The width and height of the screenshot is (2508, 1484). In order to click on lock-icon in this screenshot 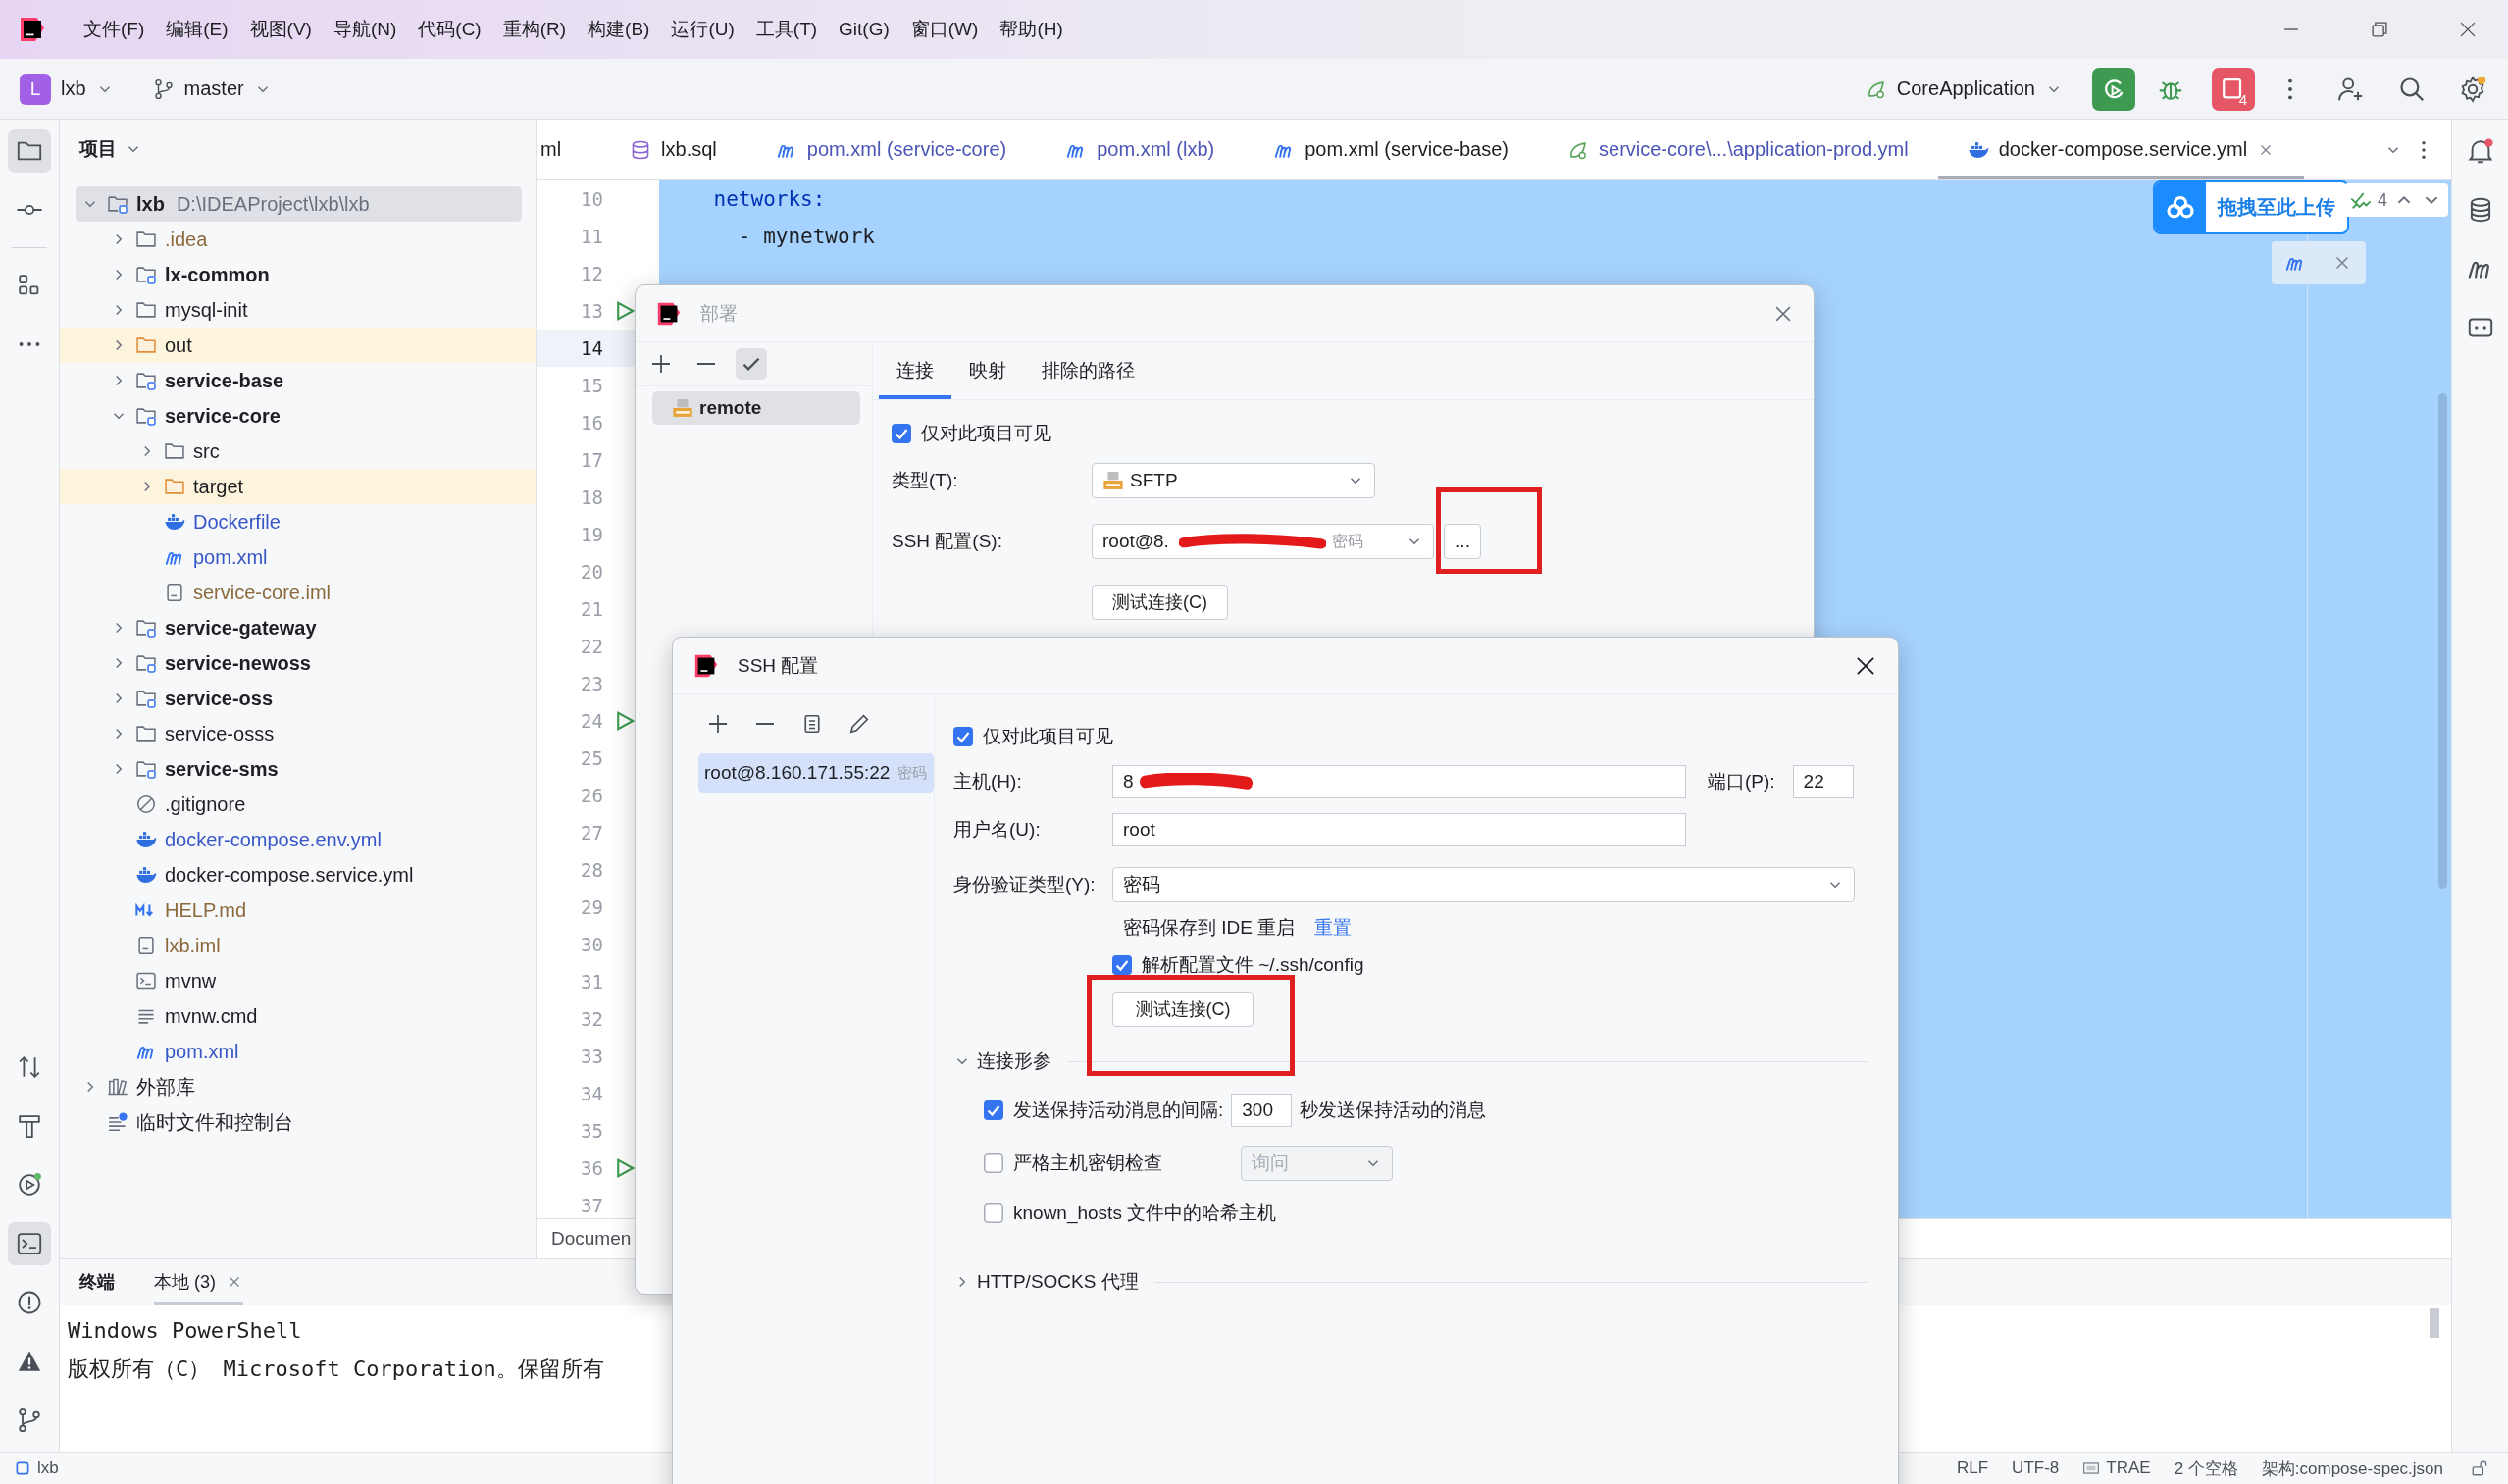, I will do `click(2479, 1468)`.